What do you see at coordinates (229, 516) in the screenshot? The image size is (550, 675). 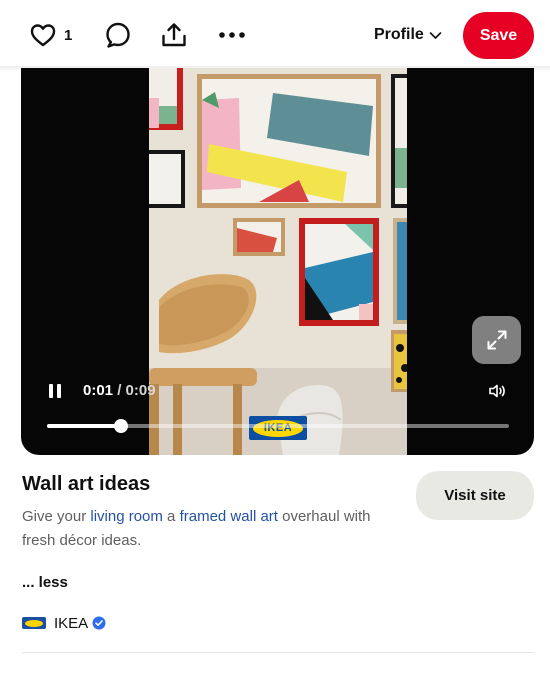 I see `framed-wall-art-link: framed wall art` at bounding box center [229, 516].